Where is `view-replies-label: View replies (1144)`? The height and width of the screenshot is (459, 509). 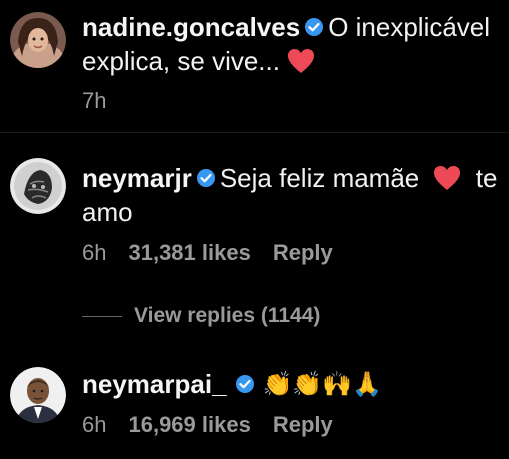
view-replies-label: View replies (1144) is located at coordinates (227, 315).